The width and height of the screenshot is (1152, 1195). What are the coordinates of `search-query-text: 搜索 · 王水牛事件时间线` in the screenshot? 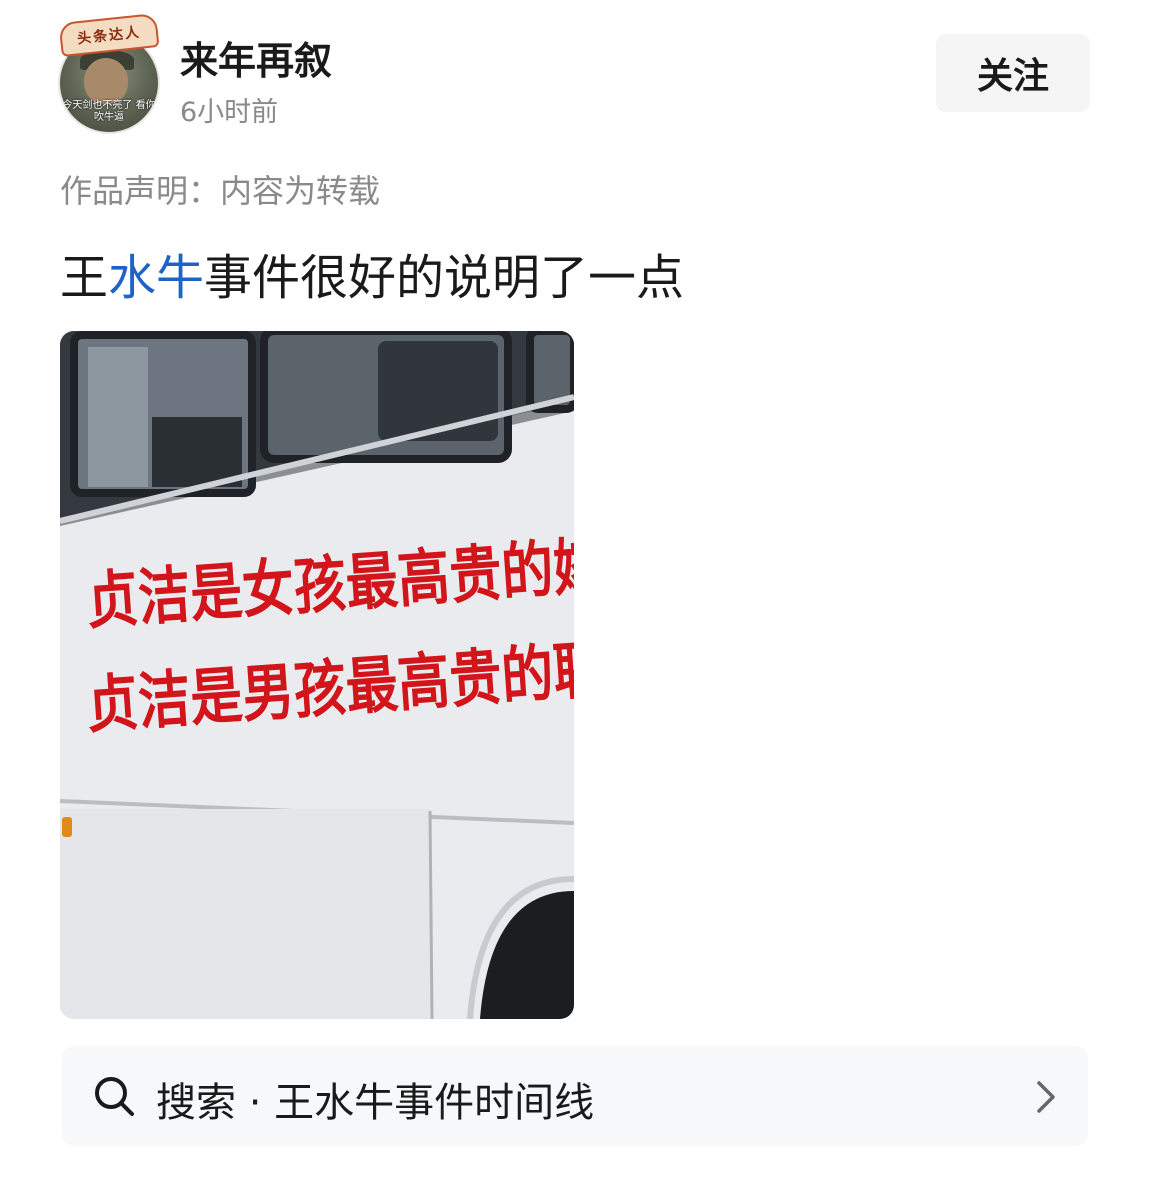 It's located at (375, 1103).